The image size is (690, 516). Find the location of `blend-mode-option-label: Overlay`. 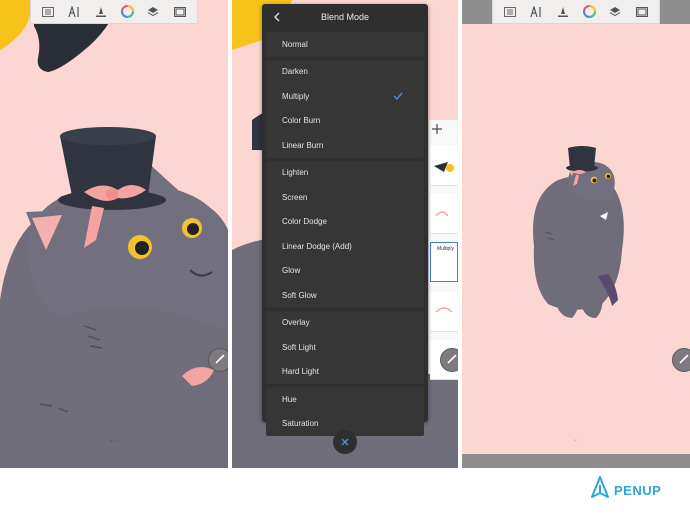

blend-mode-option-label: Overlay is located at coordinates (296, 323).